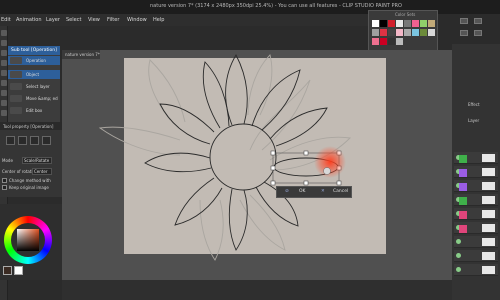  What do you see at coordinates (474, 104) in the screenshot?
I see `layer-property-title: Effect` at bounding box center [474, 104].